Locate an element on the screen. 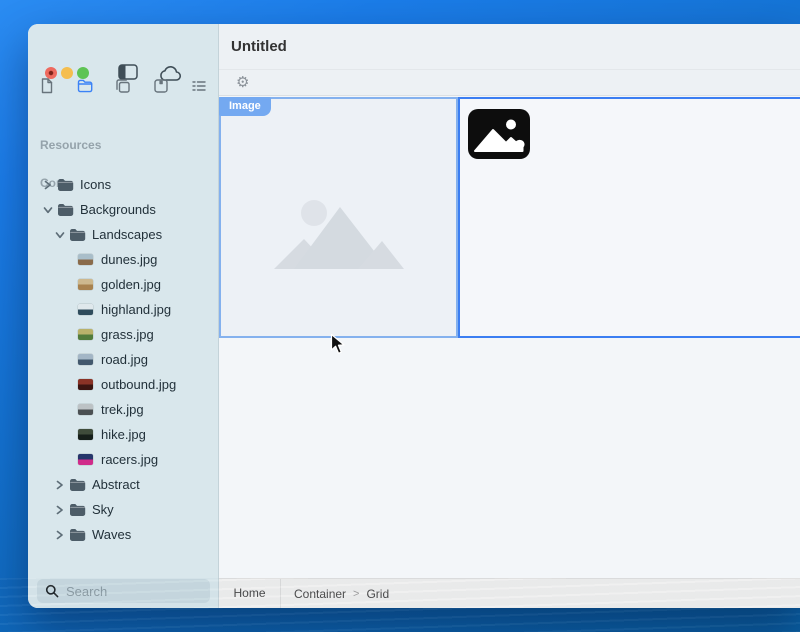  tree-item-golden-jpg: golden.jpg is located at coordinates (123, 284).